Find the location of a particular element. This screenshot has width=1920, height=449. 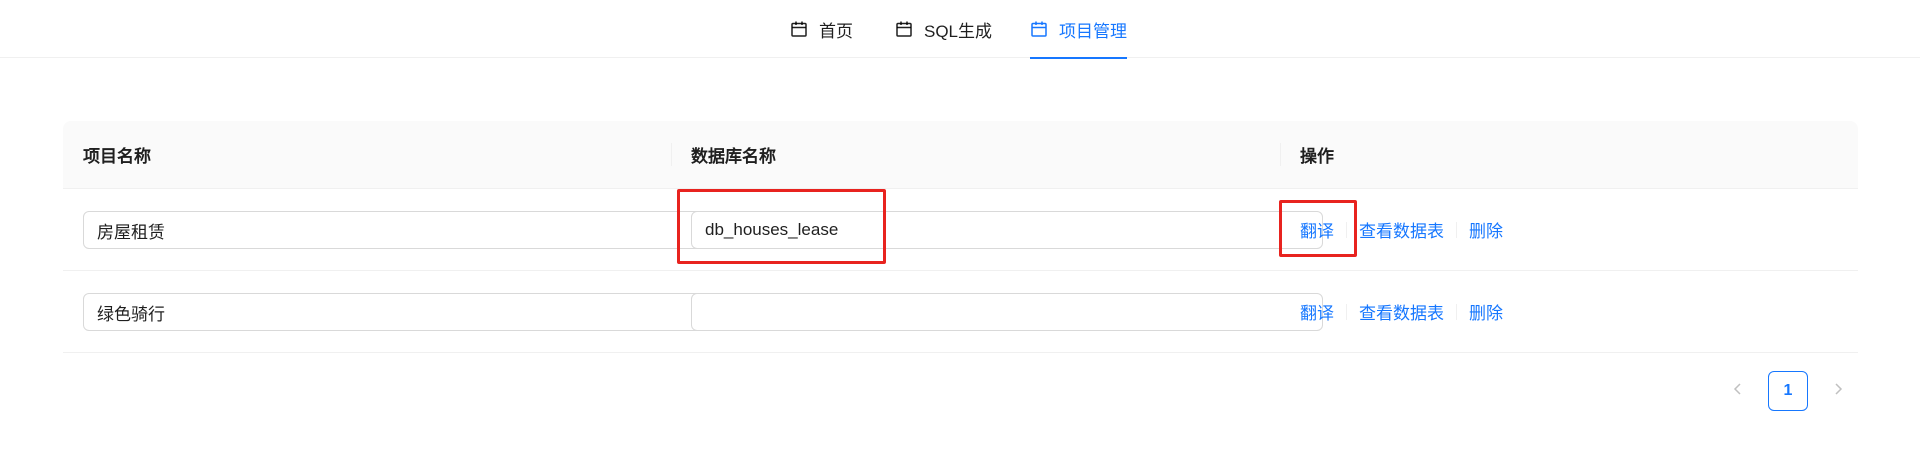

pagination-prev-button is located at coordinates (1738, 391).